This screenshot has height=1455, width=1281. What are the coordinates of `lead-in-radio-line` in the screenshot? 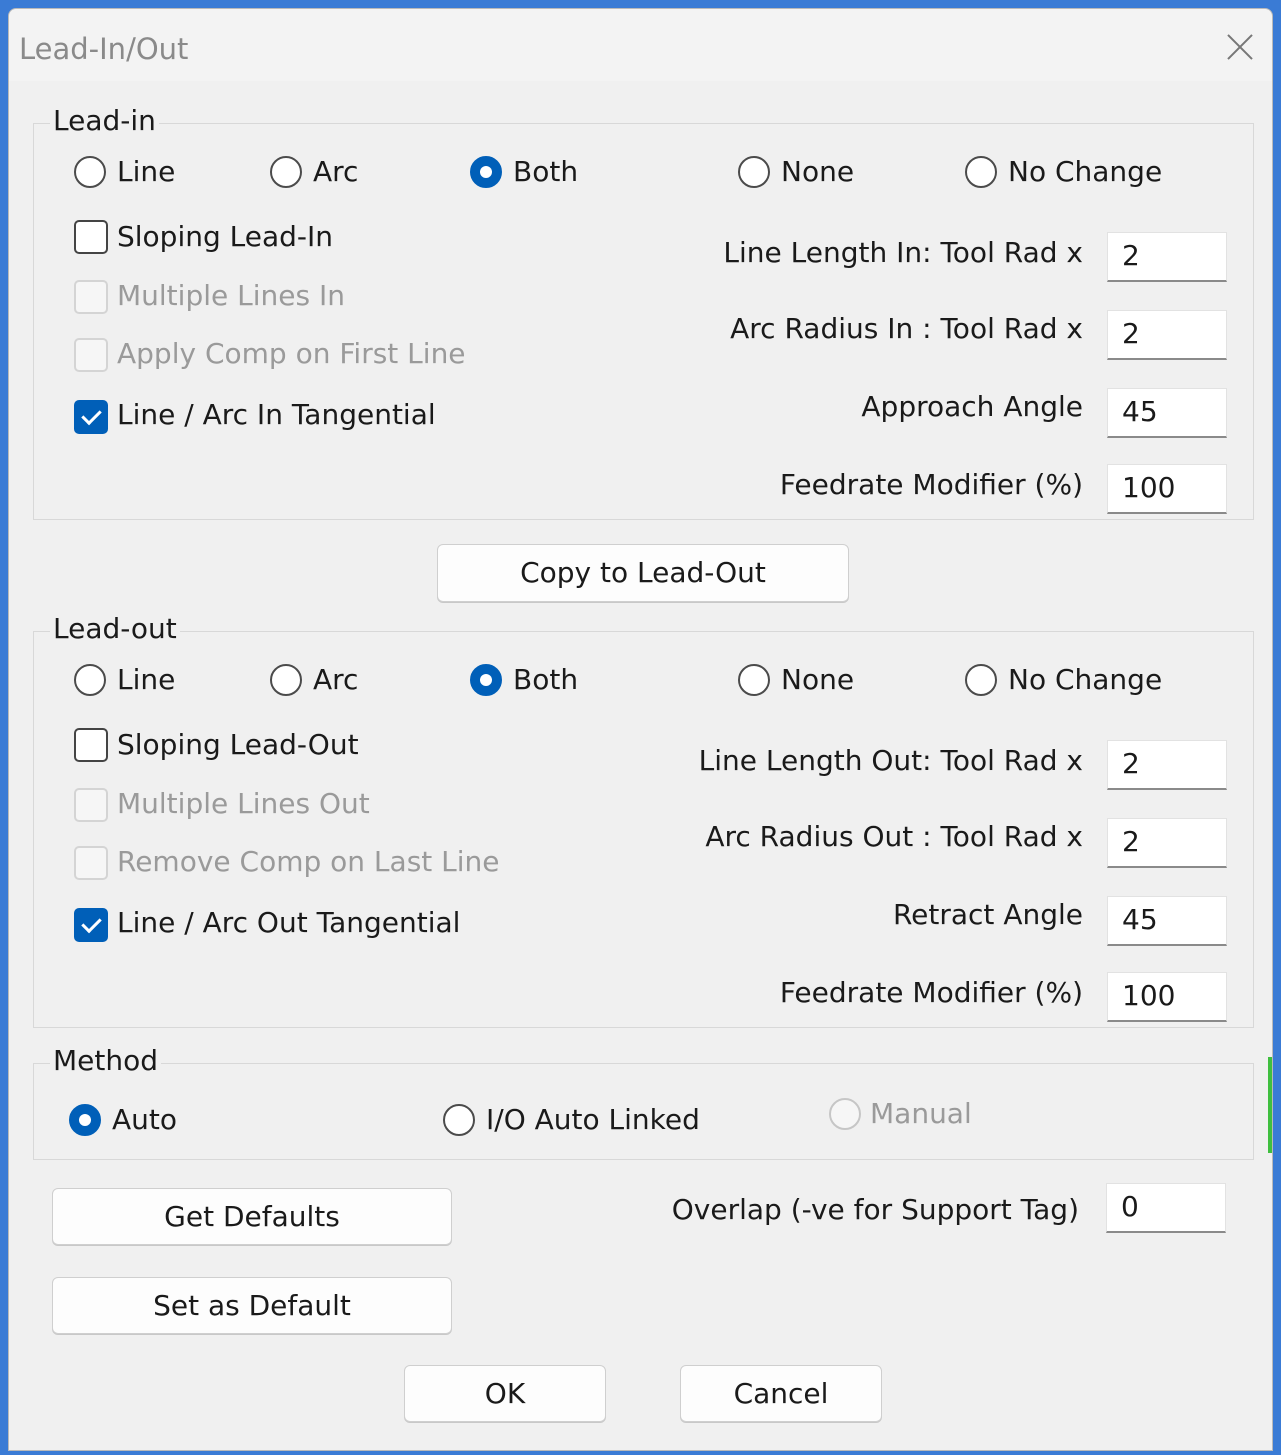 It's located at (90, 172).